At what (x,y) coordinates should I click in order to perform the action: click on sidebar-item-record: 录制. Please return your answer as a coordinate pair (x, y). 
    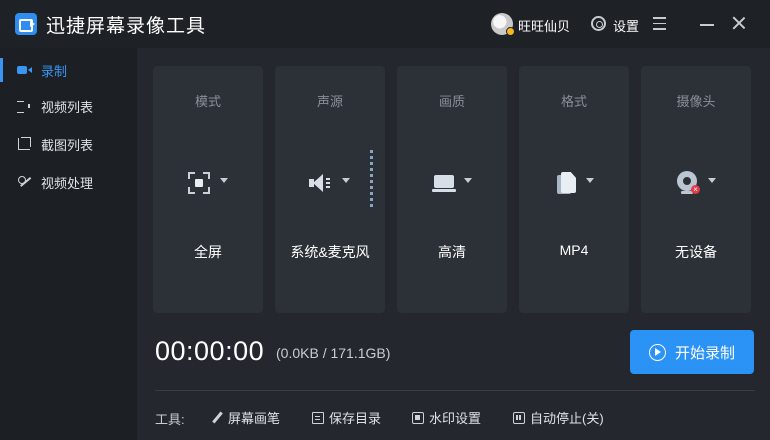
    Looking at the image, I should click on (68, 70).